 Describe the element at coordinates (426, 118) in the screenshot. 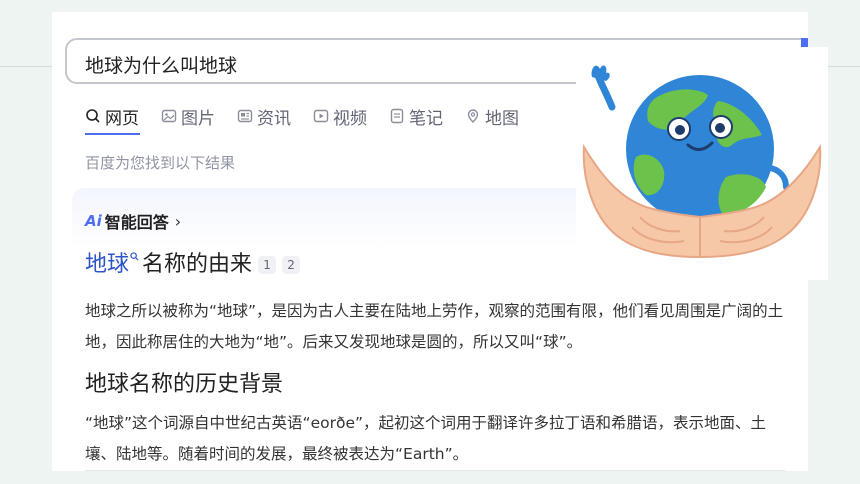

I see `tab-label: 笔记` at that location.